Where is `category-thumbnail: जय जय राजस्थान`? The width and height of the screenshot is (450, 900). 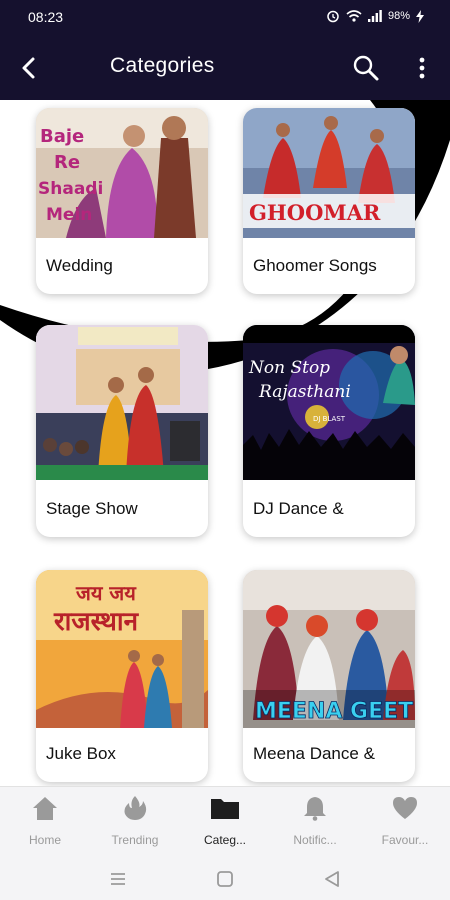 category-thumbnail: जय जय राजस्थान is located at coordinates (122, 649).